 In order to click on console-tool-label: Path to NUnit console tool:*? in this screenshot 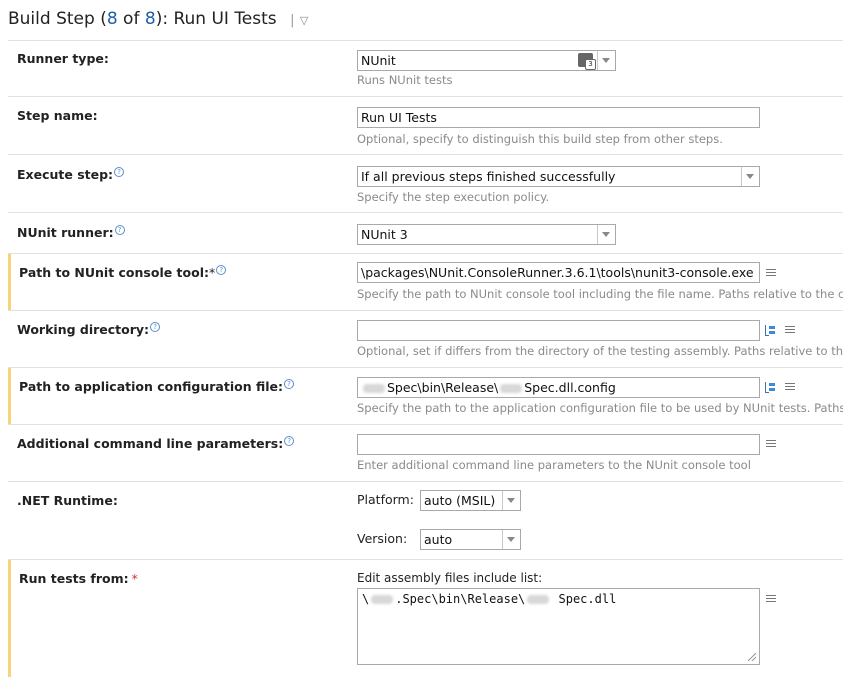, I will do `click(123, 273)`.